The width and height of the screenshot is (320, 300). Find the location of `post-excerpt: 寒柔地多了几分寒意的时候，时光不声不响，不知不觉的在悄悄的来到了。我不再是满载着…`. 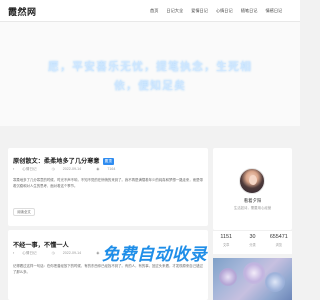

post-excerpt: 寒柔地多了几分寒意的时候，时光不声不响，不知不觉的在悄悄的来到了。我不再是满载着… is located at coordinates (108, 183).